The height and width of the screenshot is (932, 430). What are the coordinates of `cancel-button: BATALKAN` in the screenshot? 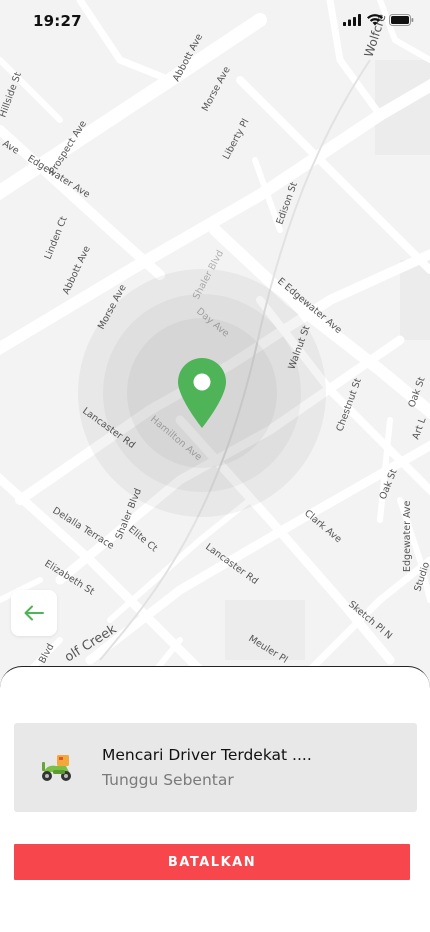 It's located at (212, 862).